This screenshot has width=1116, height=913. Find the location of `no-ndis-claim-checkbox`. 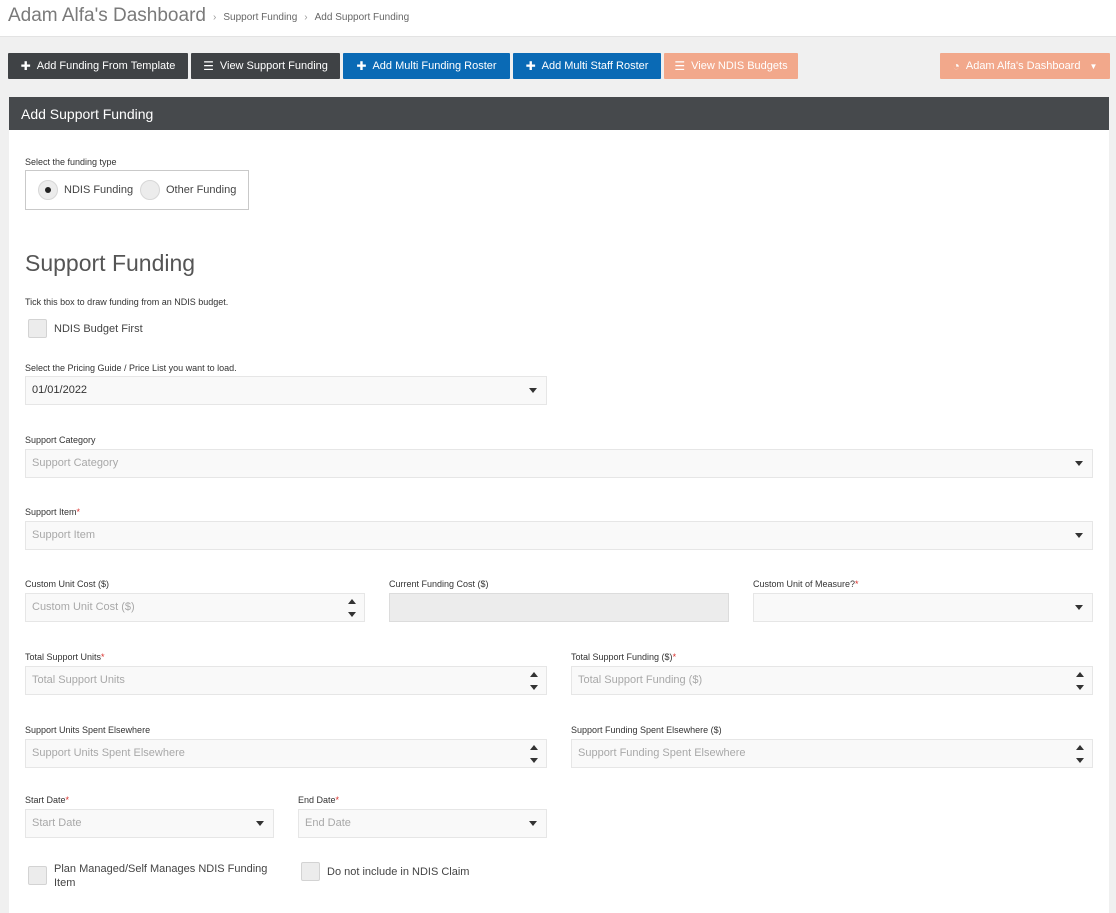

no-ndis-claim-checkbox is located at coordinates (310, 871).